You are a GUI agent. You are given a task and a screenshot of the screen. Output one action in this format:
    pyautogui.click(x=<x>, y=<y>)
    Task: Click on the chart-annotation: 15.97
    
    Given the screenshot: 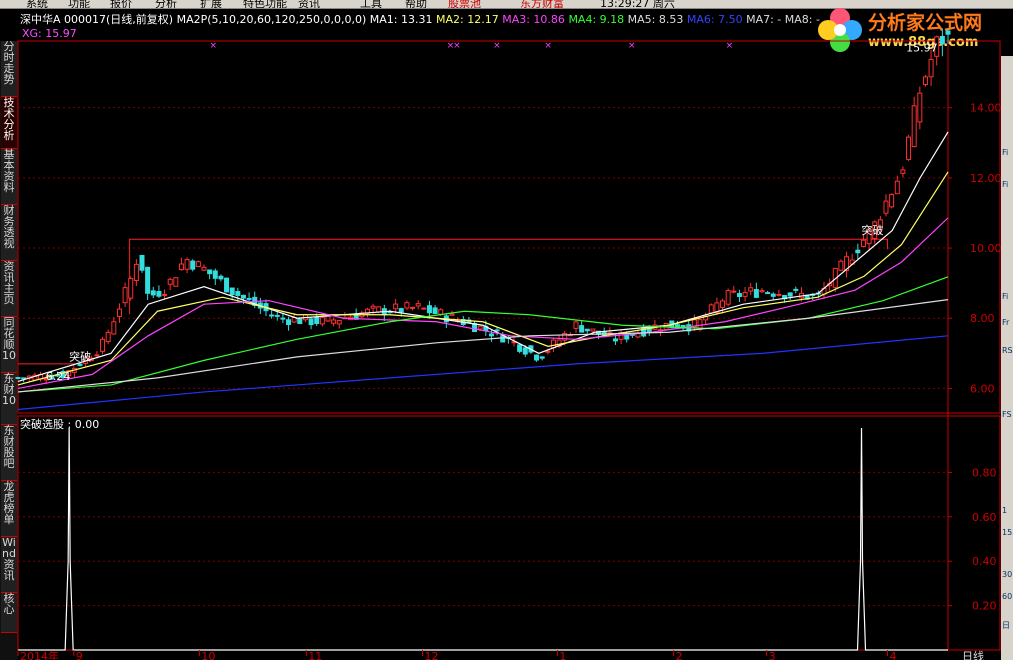 What is the action you would take?
    pyautogui.click(x=922, y=48)
    